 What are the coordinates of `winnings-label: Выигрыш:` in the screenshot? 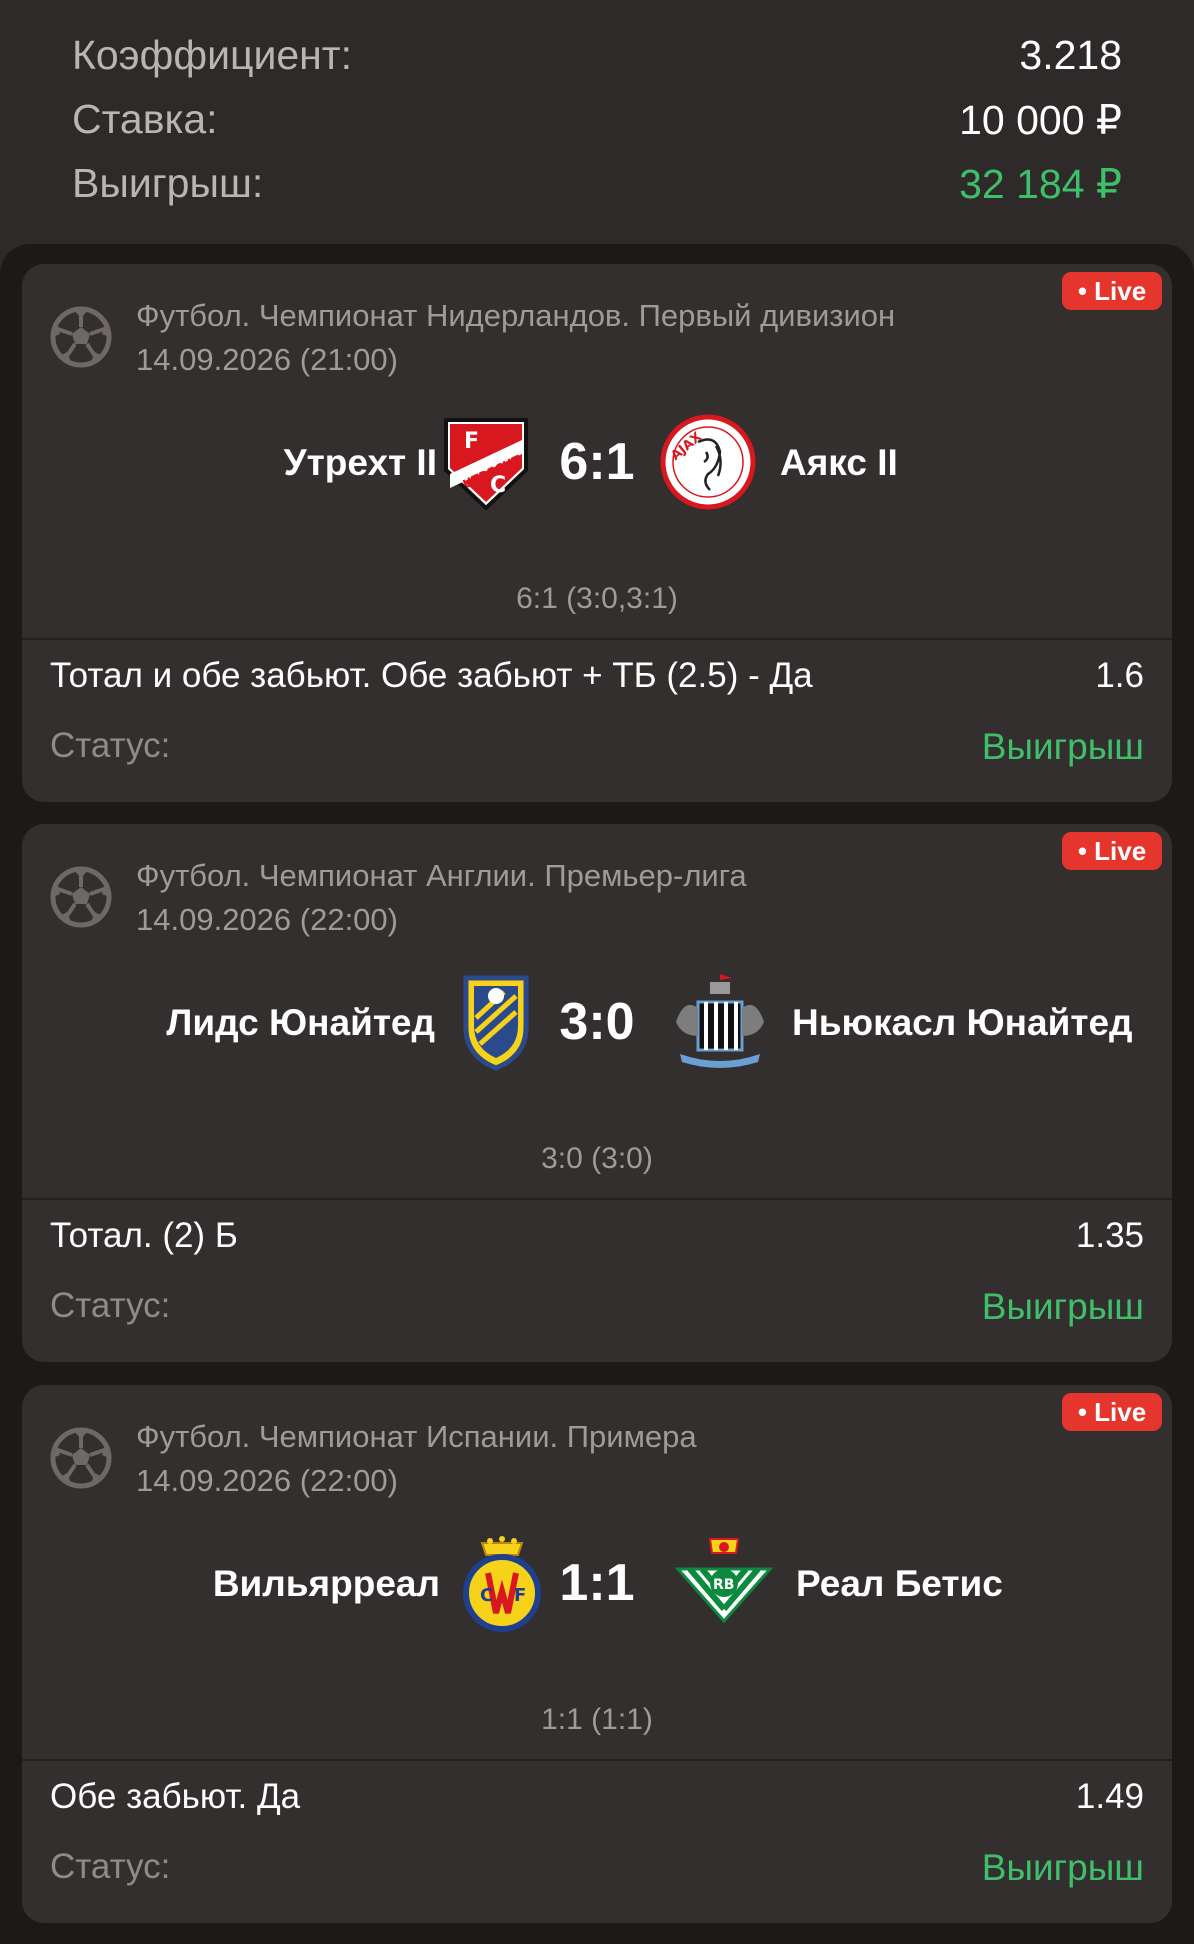 It's located at (168, 183).